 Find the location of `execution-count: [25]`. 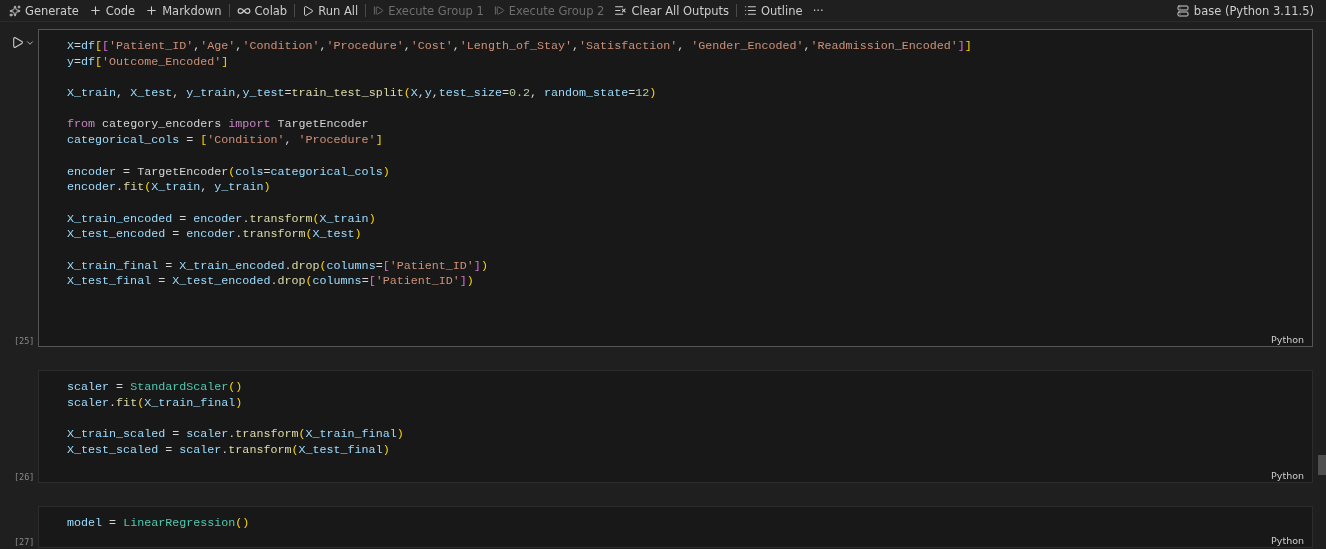

execution-count: [25] is located at coordinates (24, 341).